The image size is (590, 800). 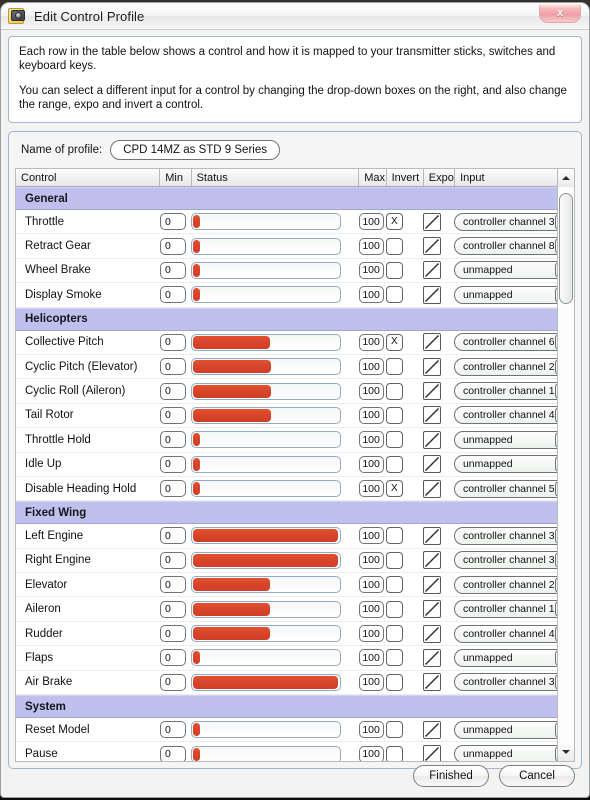 I want to click on scrollbar-track, so click(x=566, y=465).